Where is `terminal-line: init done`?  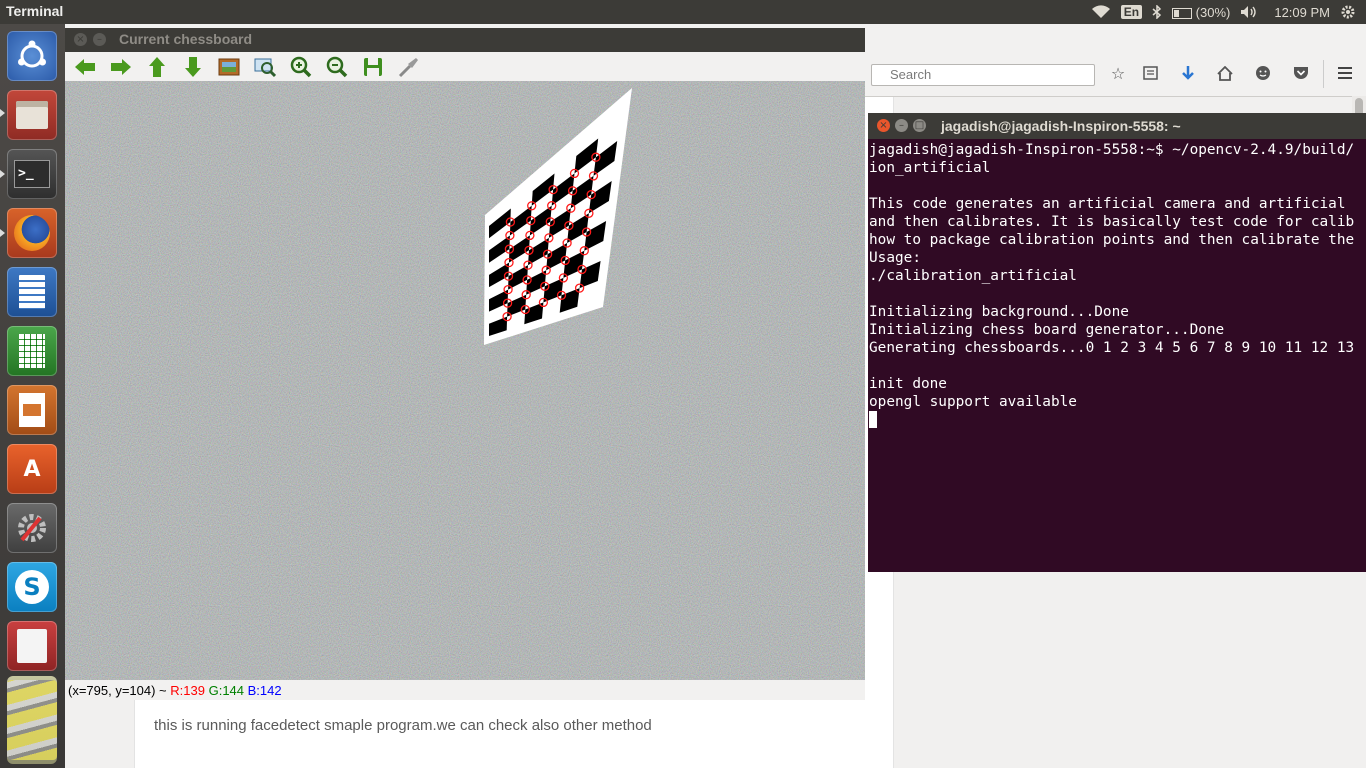 terminal-line: init done is located at coordinates (908, 384).